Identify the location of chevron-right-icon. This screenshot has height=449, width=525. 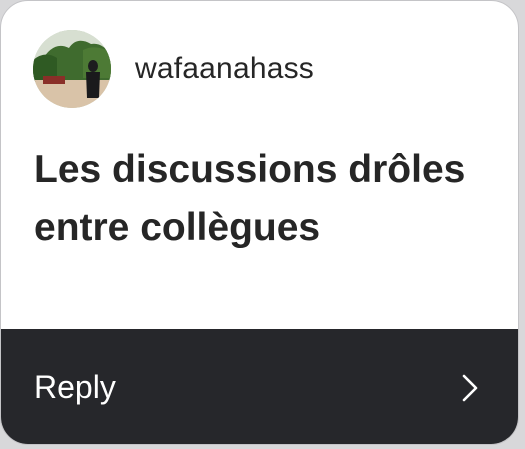
(470, 388).